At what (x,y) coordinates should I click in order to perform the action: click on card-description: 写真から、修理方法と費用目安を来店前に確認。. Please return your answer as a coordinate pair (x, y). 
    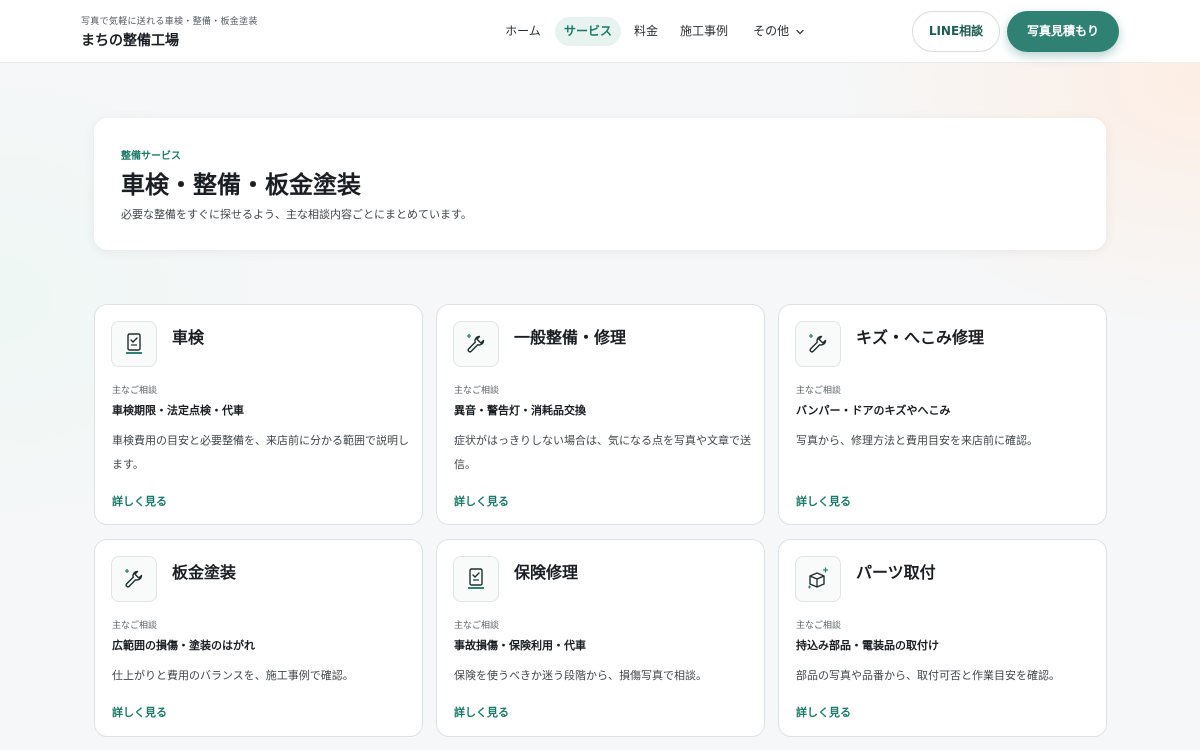
    Looking at the image, I should click on (917, 440).